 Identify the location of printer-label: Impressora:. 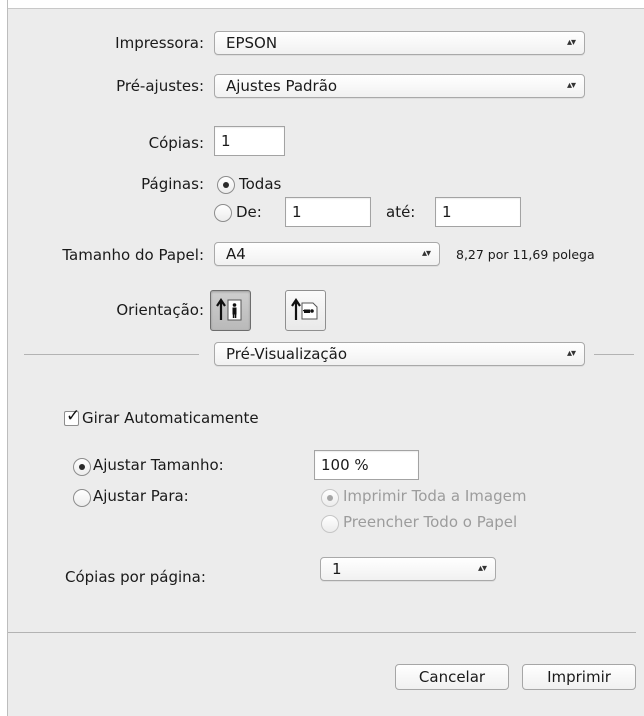
(159, 43).